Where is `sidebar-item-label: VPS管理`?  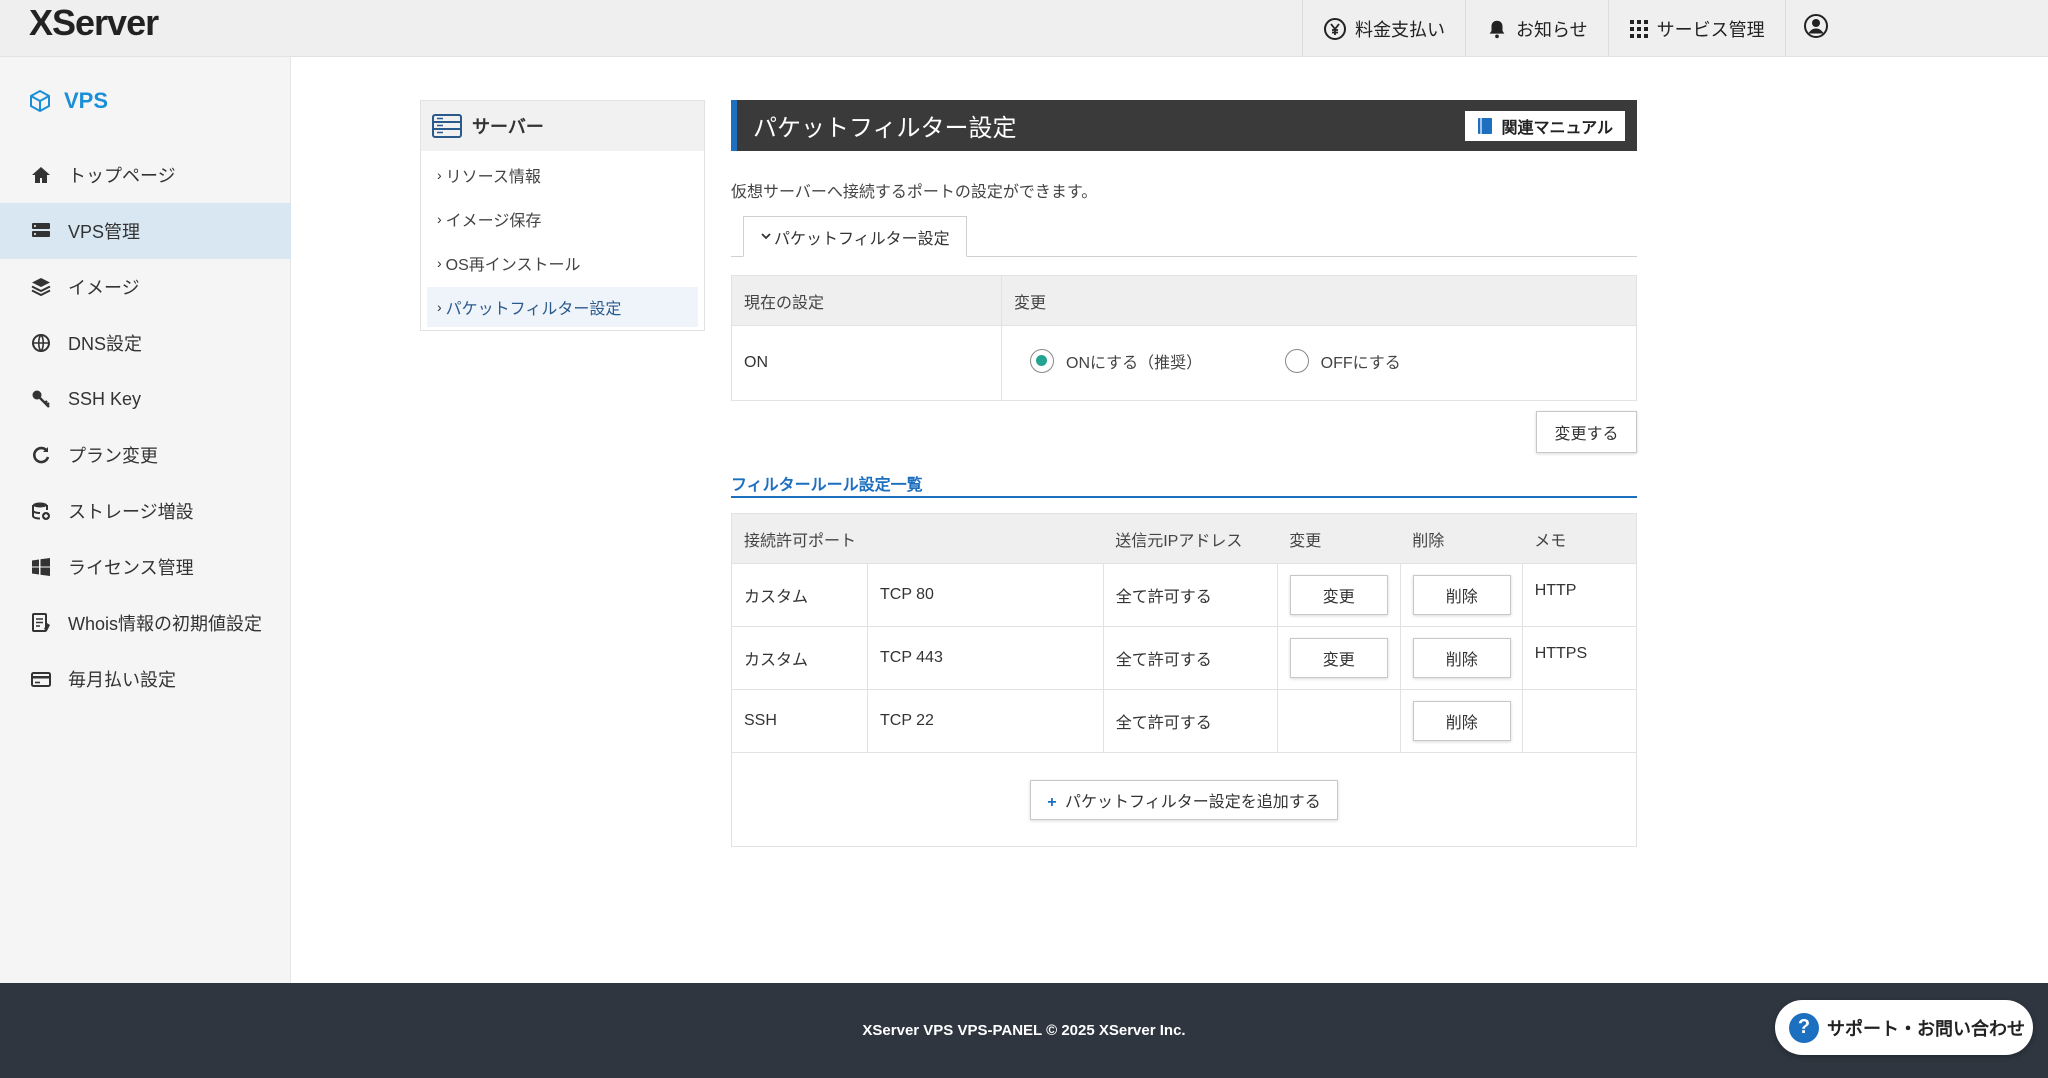 sidebar-item-label: VPS管理 is located at coordinates (104, 232).